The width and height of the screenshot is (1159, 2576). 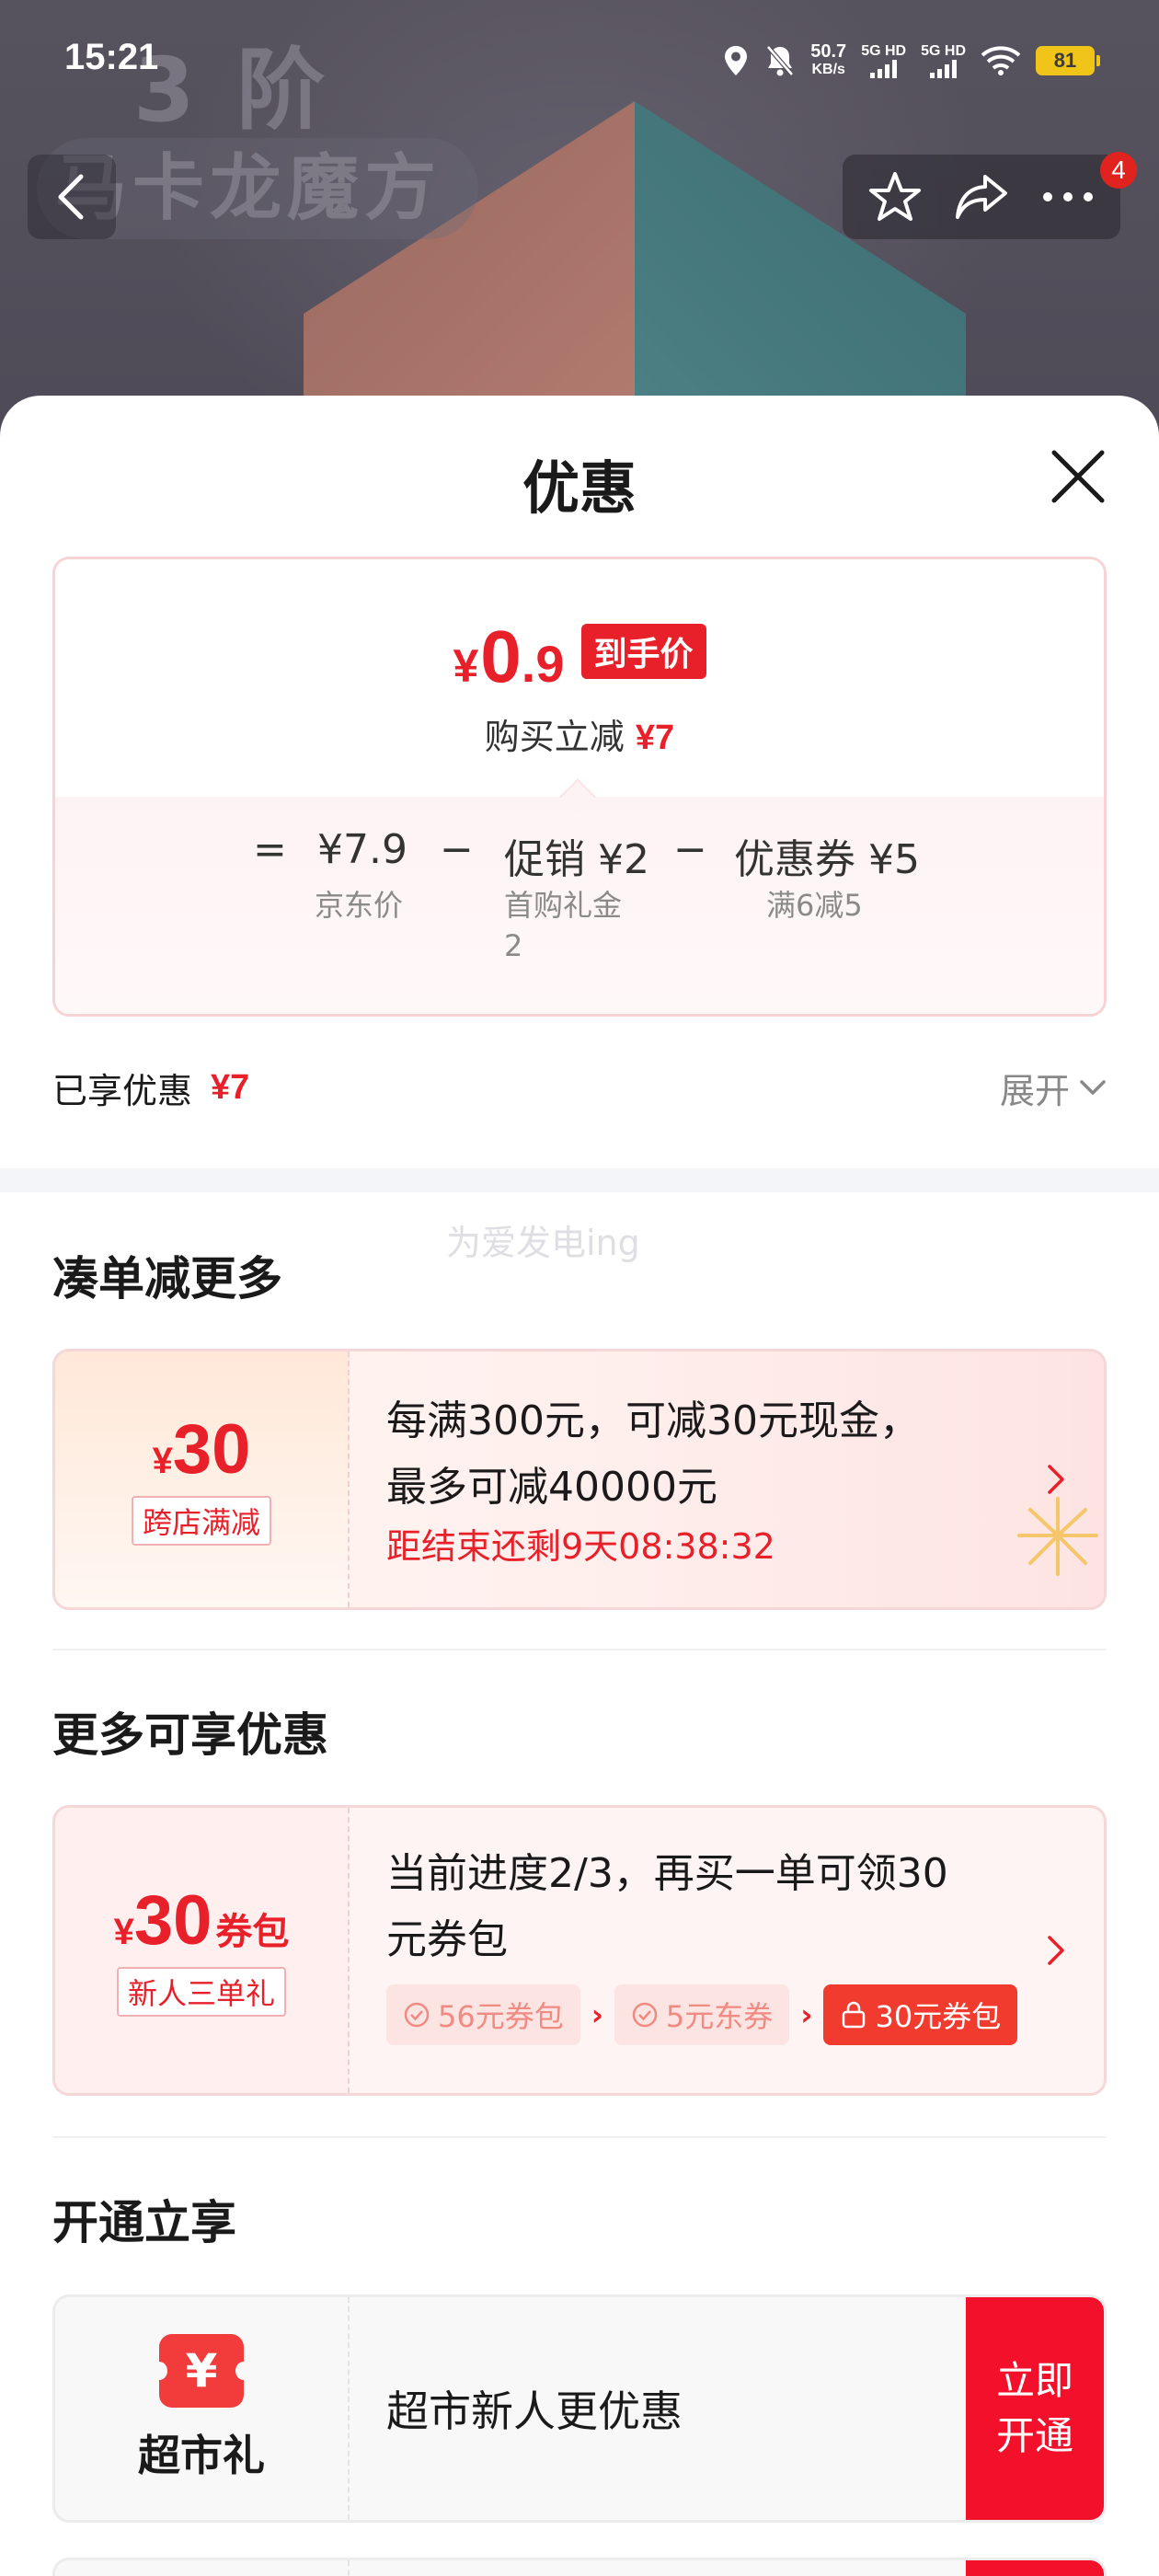 I want to click on top-action-group, so click(x=981, y=197).